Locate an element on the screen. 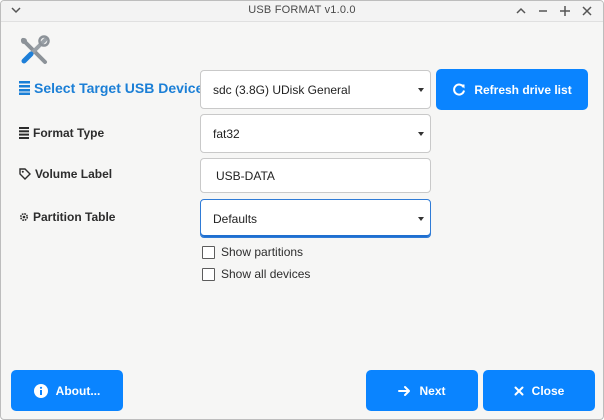 The image size is (604, 420). refresh-icon is located at coordinates (459, 89).